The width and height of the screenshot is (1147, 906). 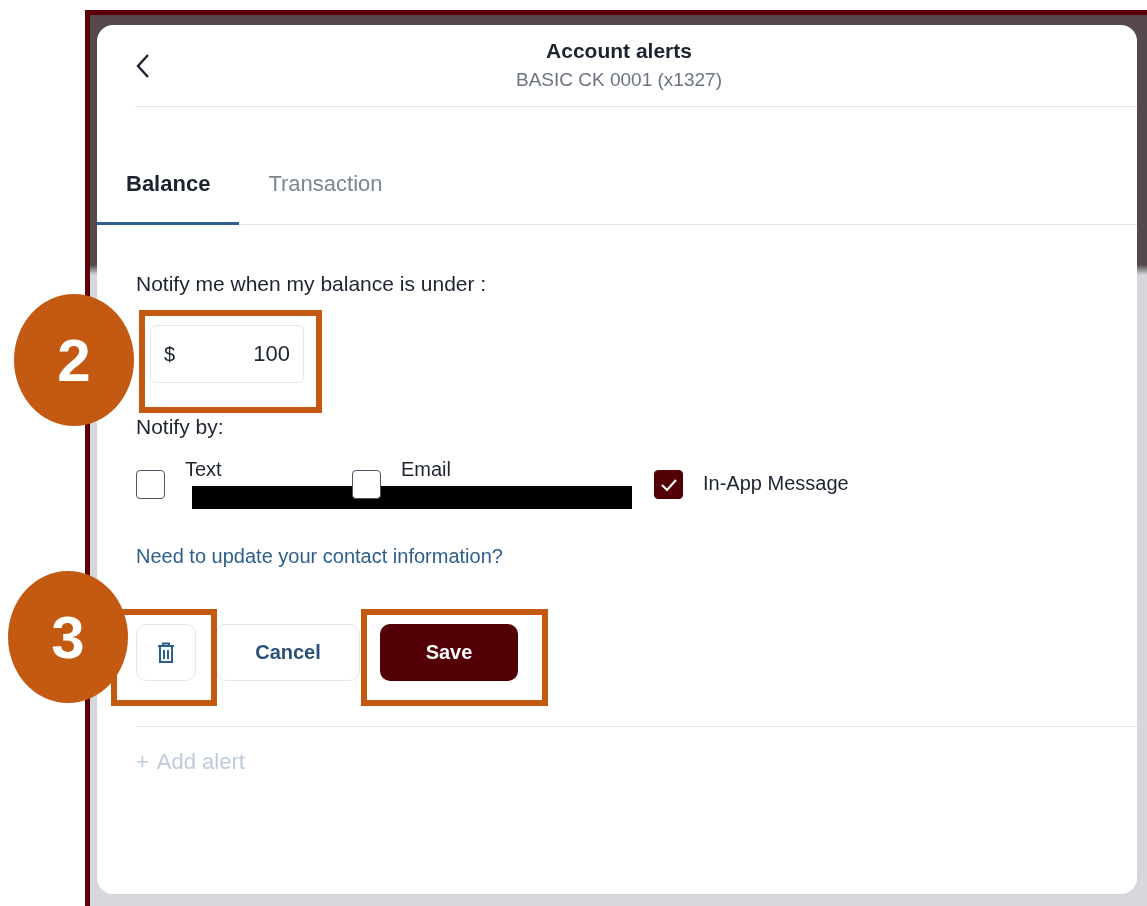 What do you see at coordinates (325, 191) in the screenshot?
I see `tab: Transaction` at bounding box center [325, 191].